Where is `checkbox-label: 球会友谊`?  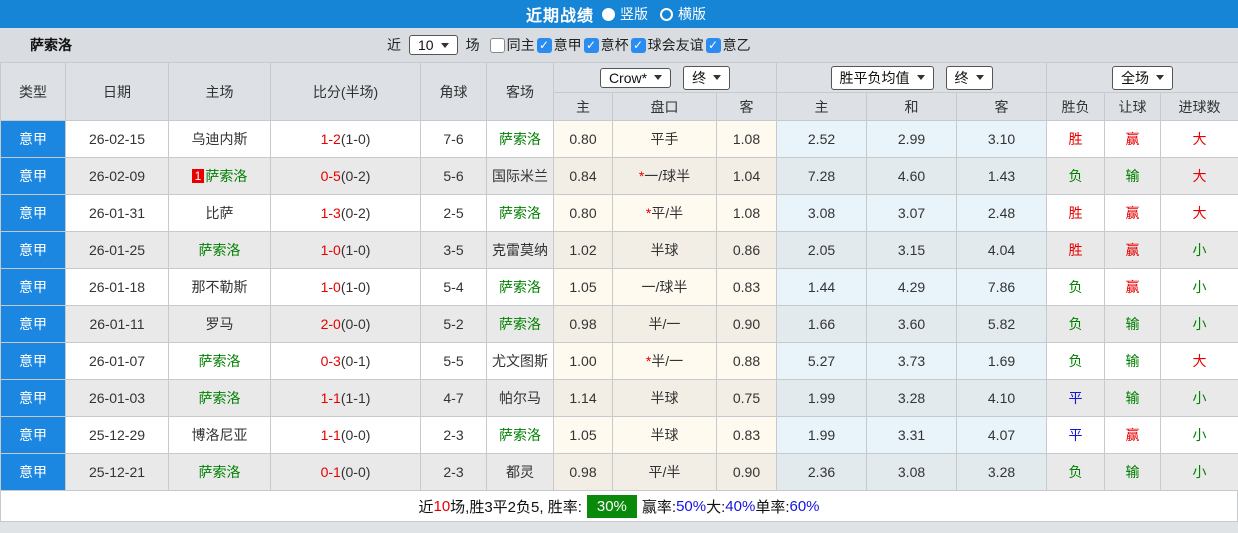 checkbox-label: 球会友谊 is located at coordinates (675, 45).